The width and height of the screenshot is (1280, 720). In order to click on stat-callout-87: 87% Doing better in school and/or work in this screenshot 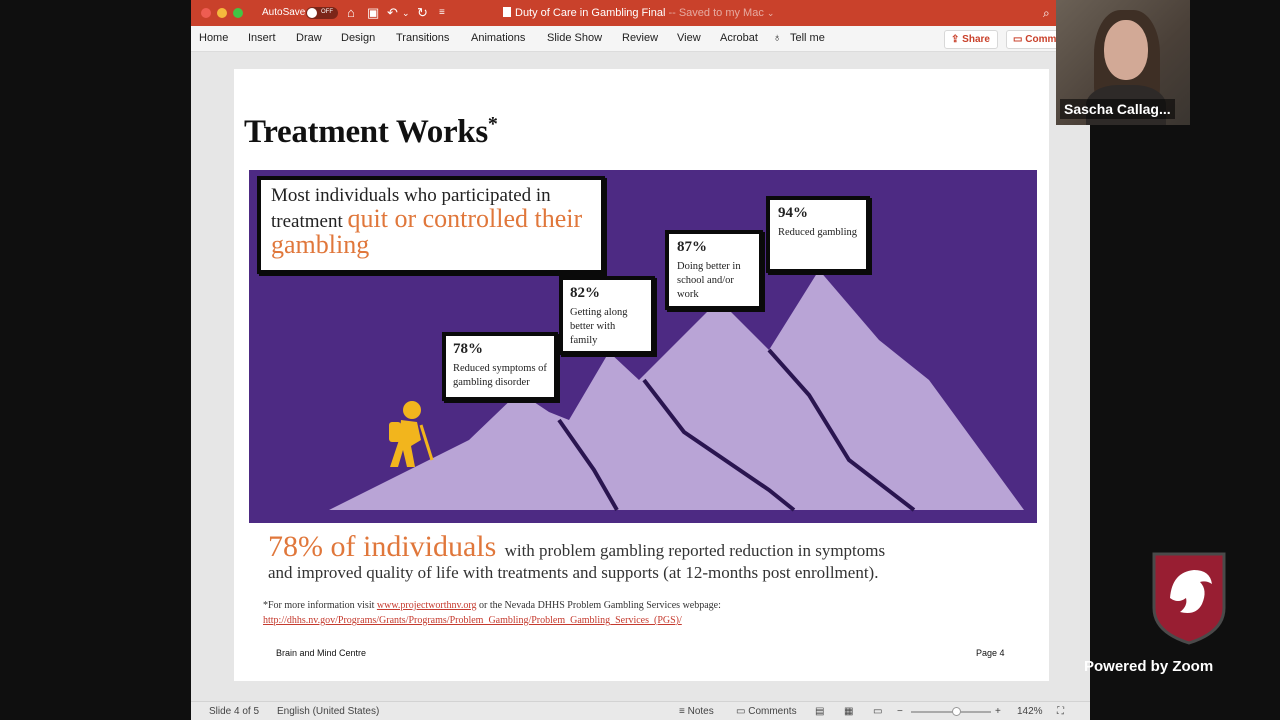, I will do `click(714, 270)`.